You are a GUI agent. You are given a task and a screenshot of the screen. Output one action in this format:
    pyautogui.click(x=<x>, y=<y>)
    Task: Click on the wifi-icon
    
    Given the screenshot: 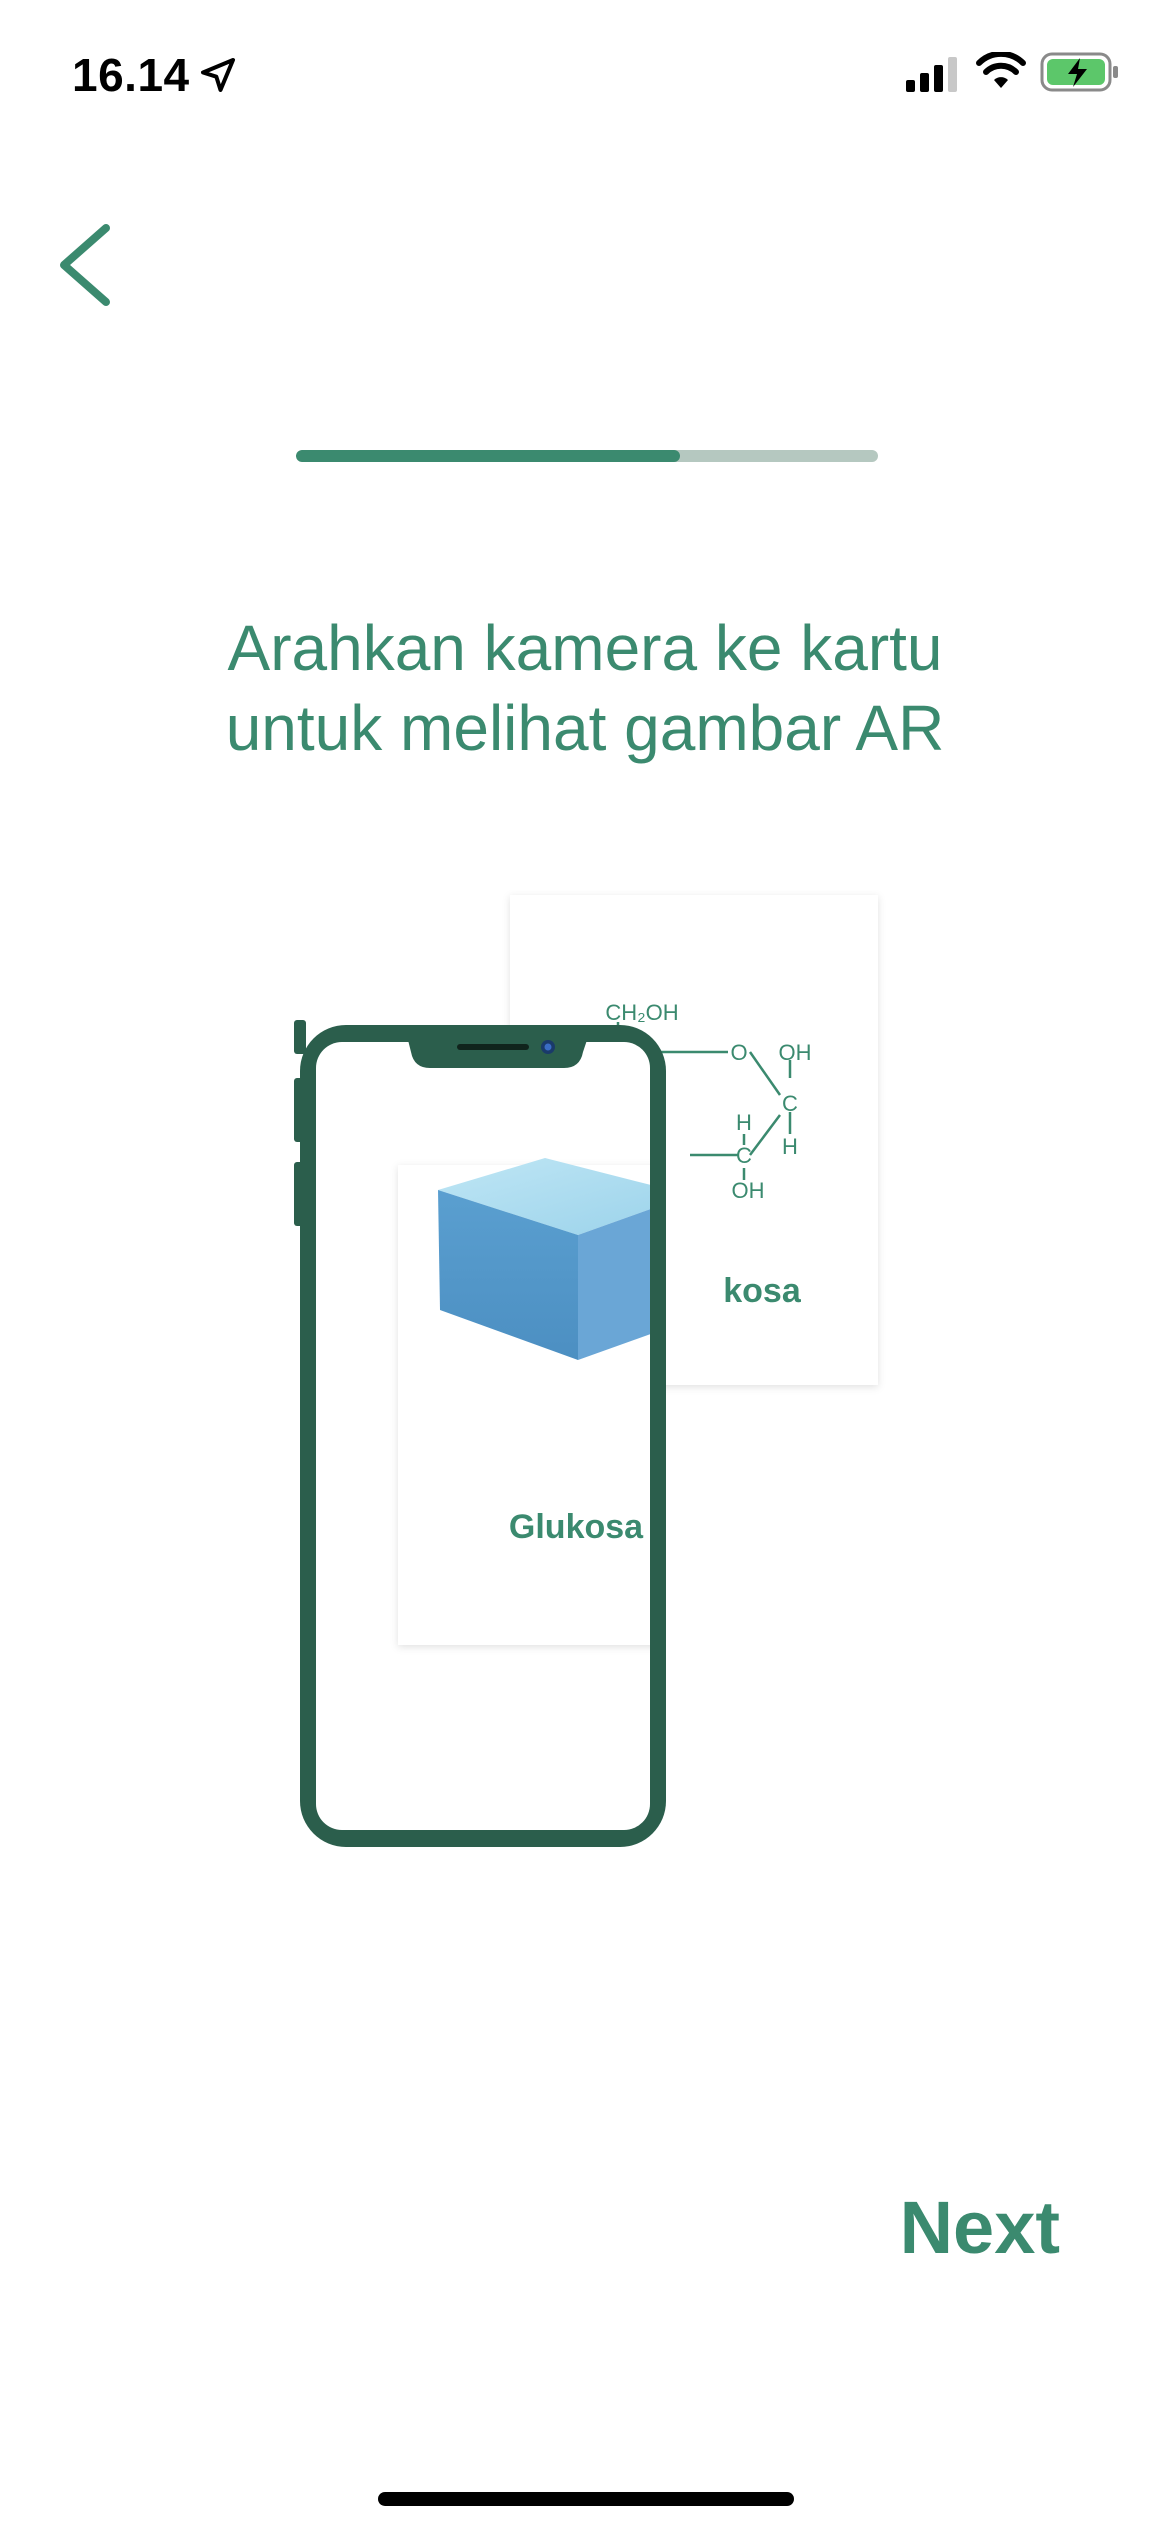 What is the action you would take?
    pyautogui.click(x=1001, y=70)
    